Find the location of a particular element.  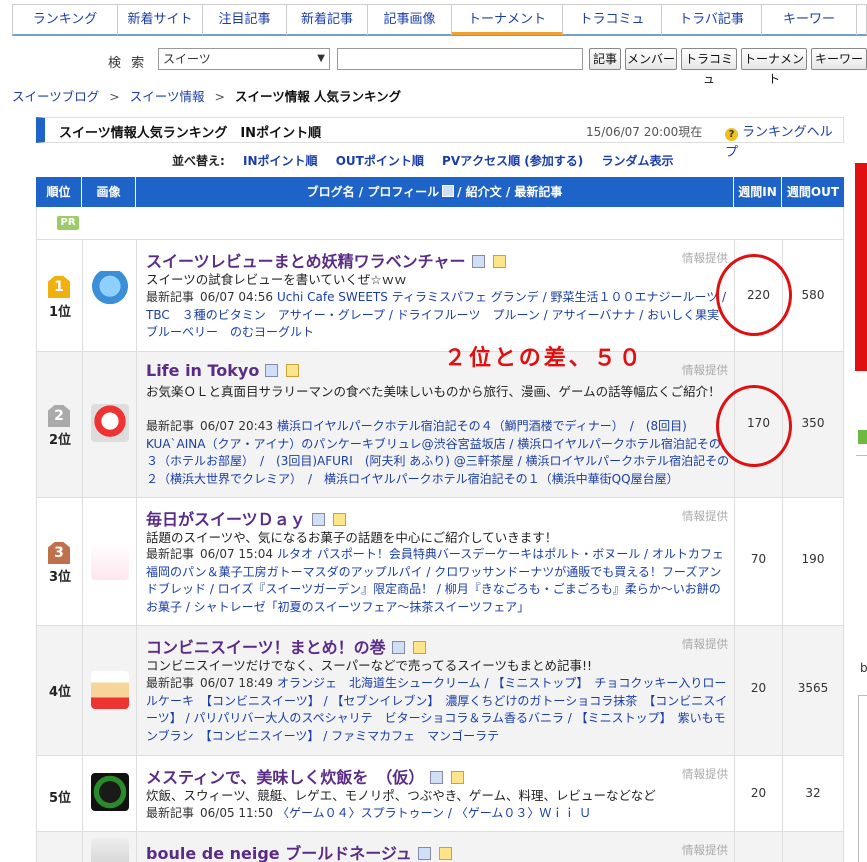

blog-intro: 話題のスイーツや、気になるお菓子の話題を中心にご紹介していきます！ is located at coordinates (352, 537).